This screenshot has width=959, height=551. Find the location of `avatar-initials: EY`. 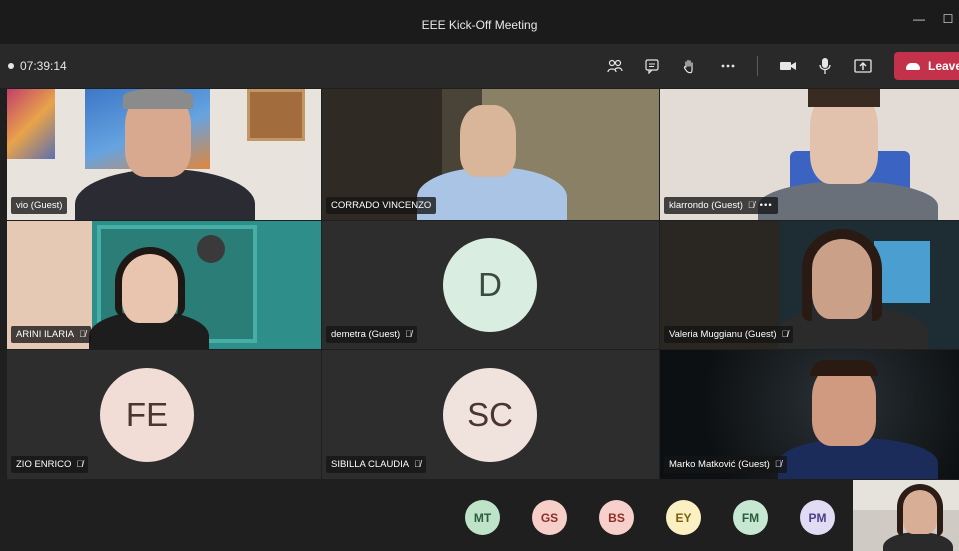

avatar-initials: EY is located at coordinates (683, 517).